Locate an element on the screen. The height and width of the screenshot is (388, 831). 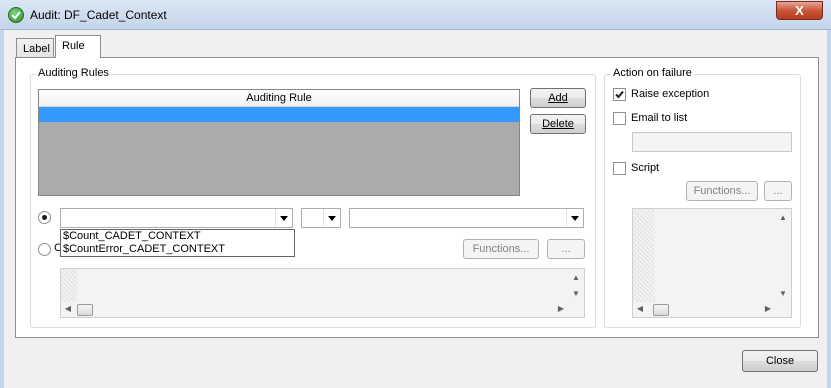
tab-label-text: Label is located at coordinates (36, 49).